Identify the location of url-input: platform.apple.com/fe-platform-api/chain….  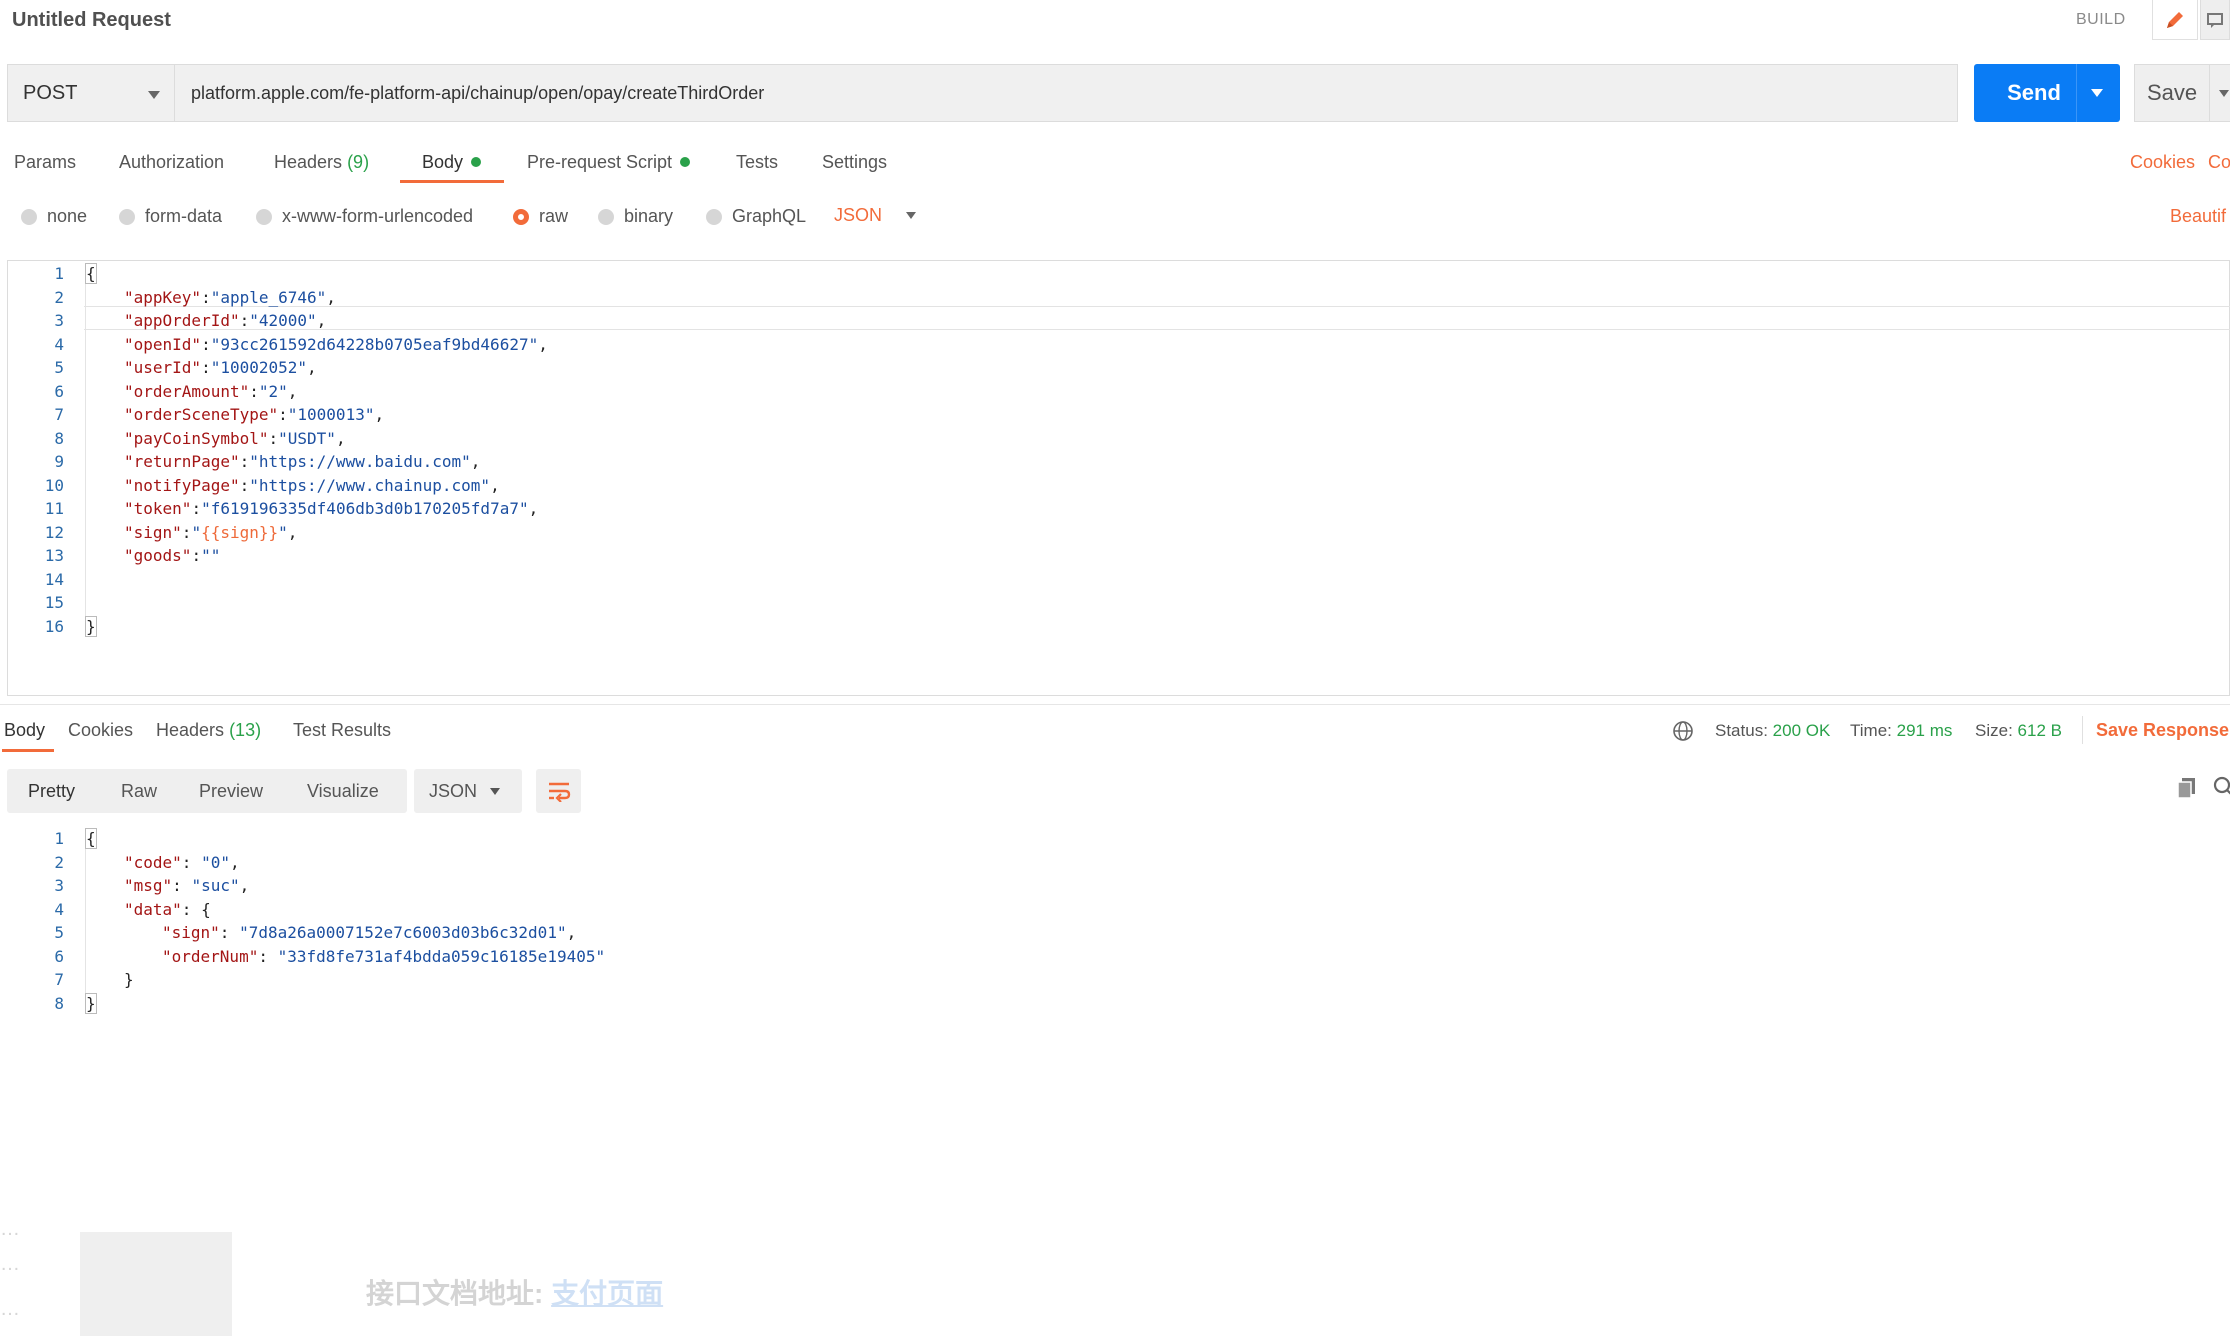
(1066, 93).